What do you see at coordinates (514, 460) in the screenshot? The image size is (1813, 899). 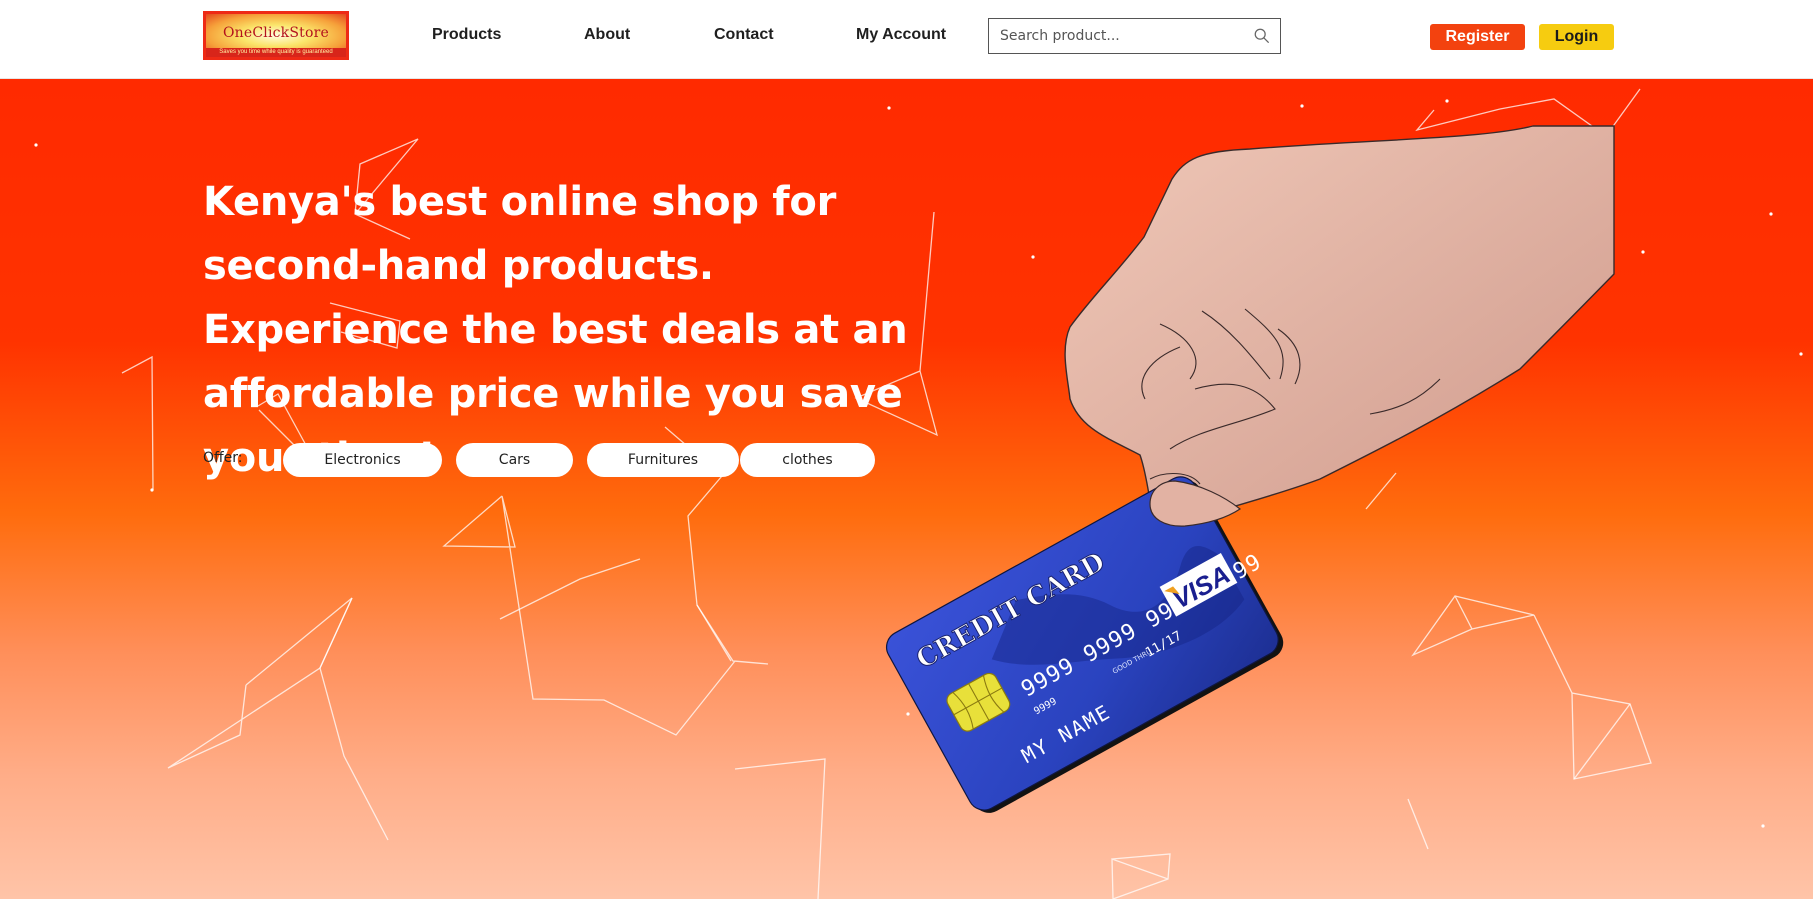 I see `offer-cars: Cars` at bounding box center [514, 460].